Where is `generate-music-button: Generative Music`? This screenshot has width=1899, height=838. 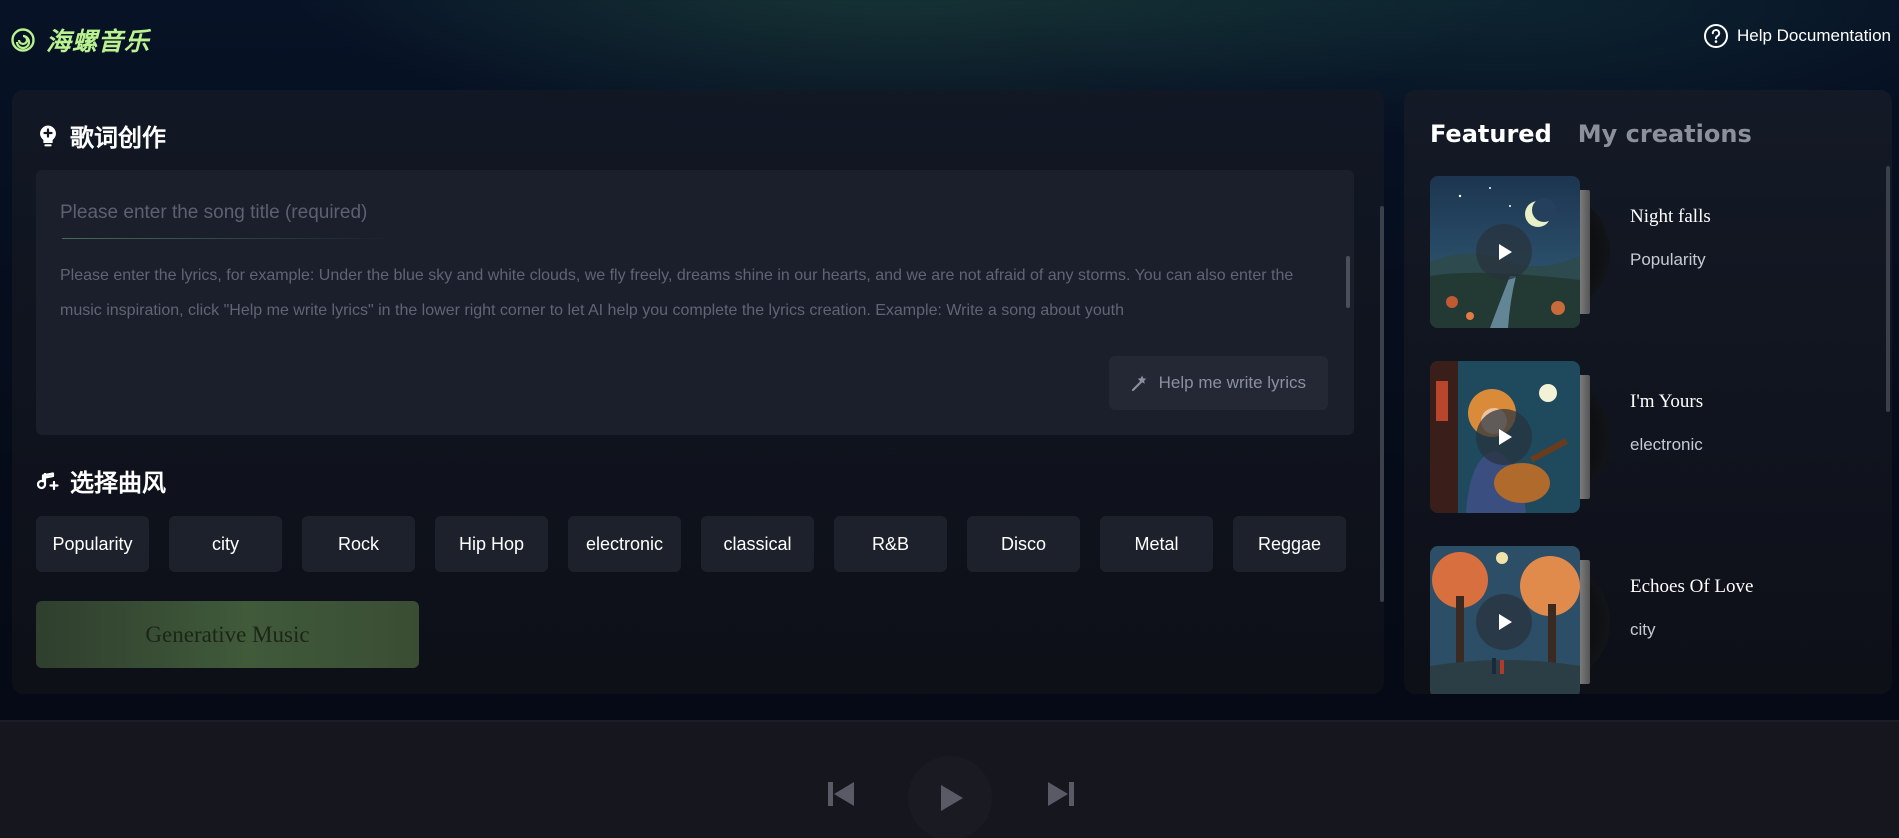 generate-music-button: Generative Music is located at coordinates (227, 634).